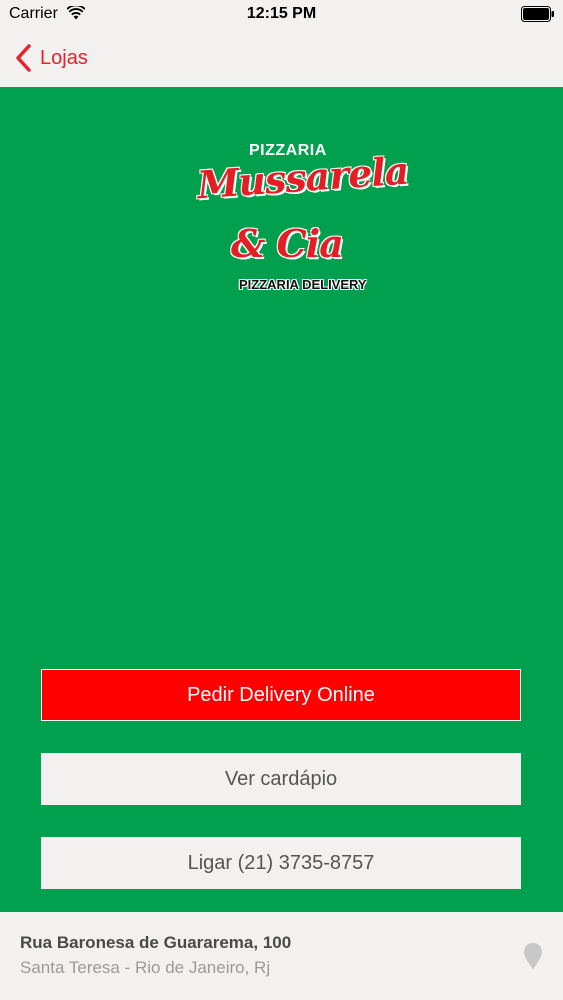 The height and width of the screenshot is (1000, 563). I want to click on view-menu-button: Ver cardápio, so click(281, 779).